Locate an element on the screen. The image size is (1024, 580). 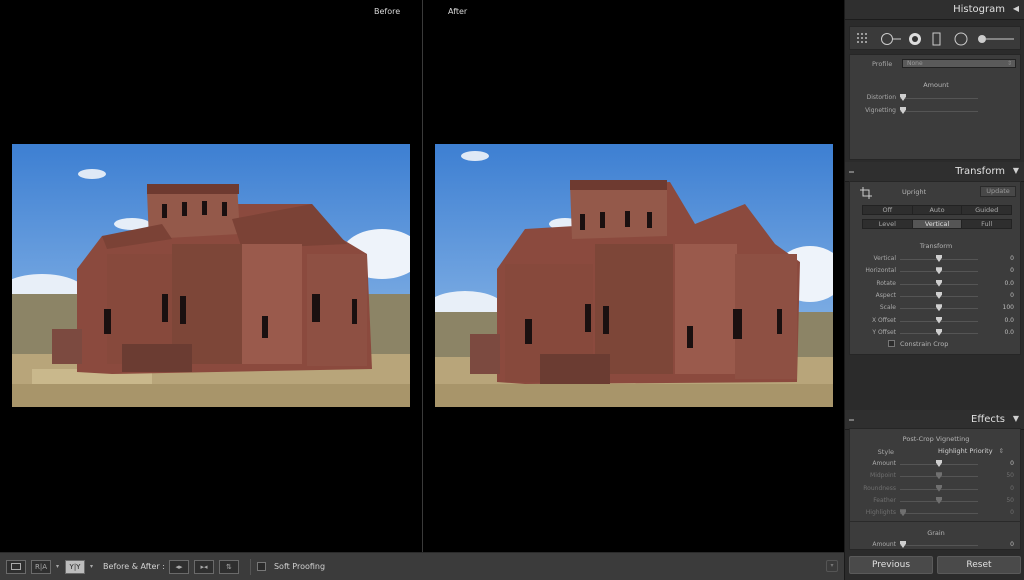
transform-x-offset-slider: X Offset 0.0 is located at coordinates (936, 321).